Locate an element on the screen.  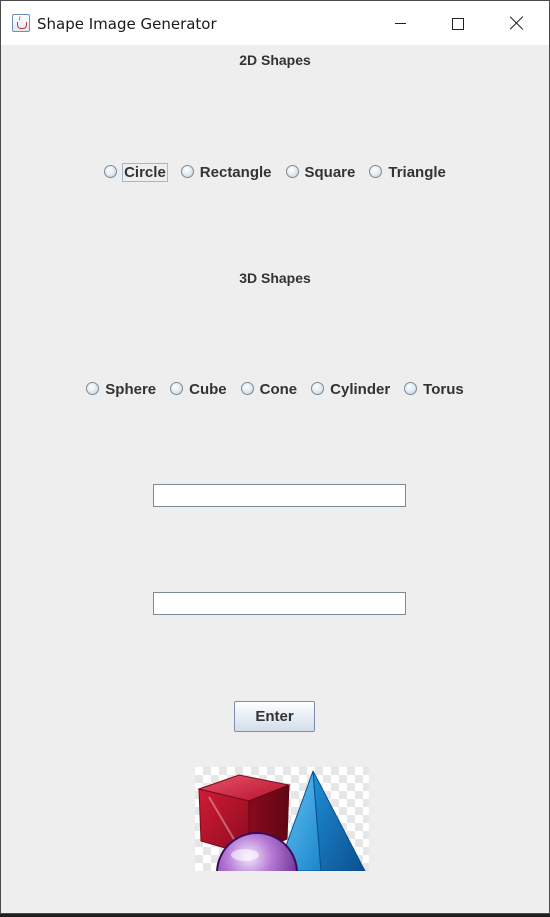
radio-cube: Cube is located at coordinates (198, 389).